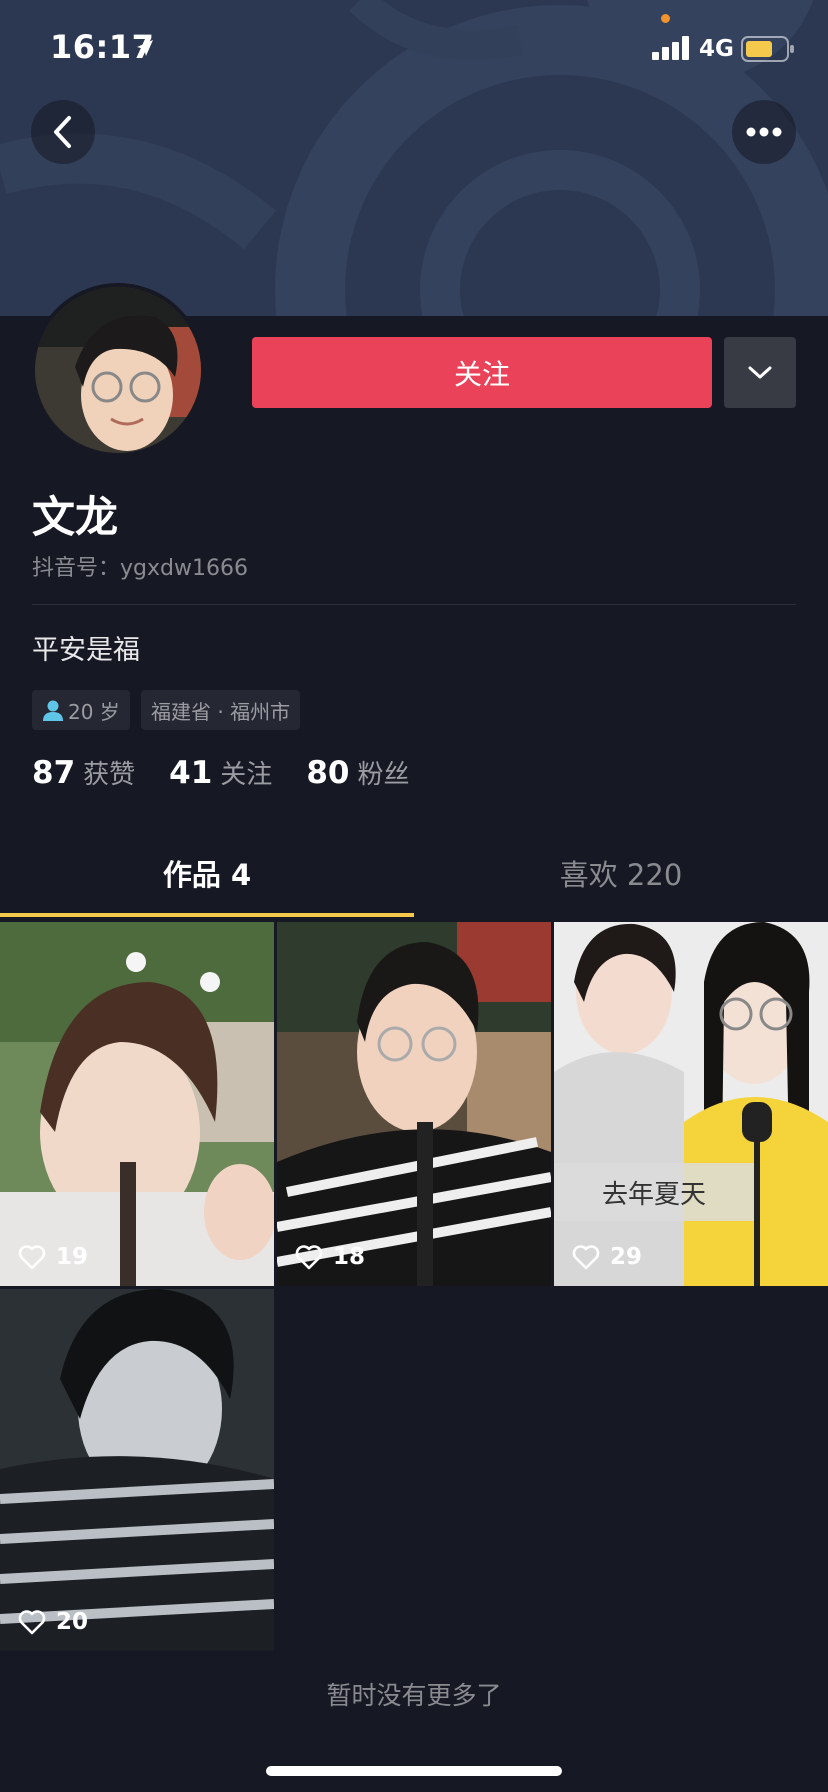  Describe the element at coordinates (191, 773) in the screenshot. I see `stat-following-count: 41` at that location.